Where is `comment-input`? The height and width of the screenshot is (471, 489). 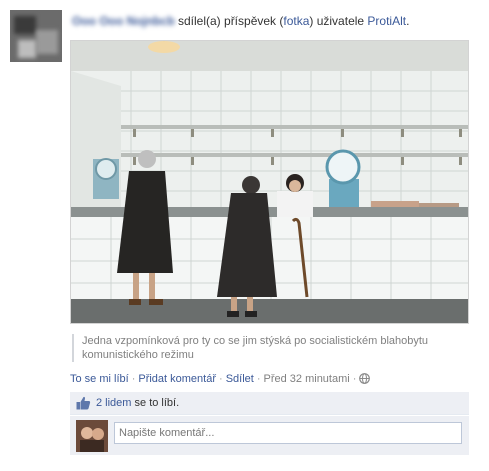
comment-input is located at coordinates (288, 433).